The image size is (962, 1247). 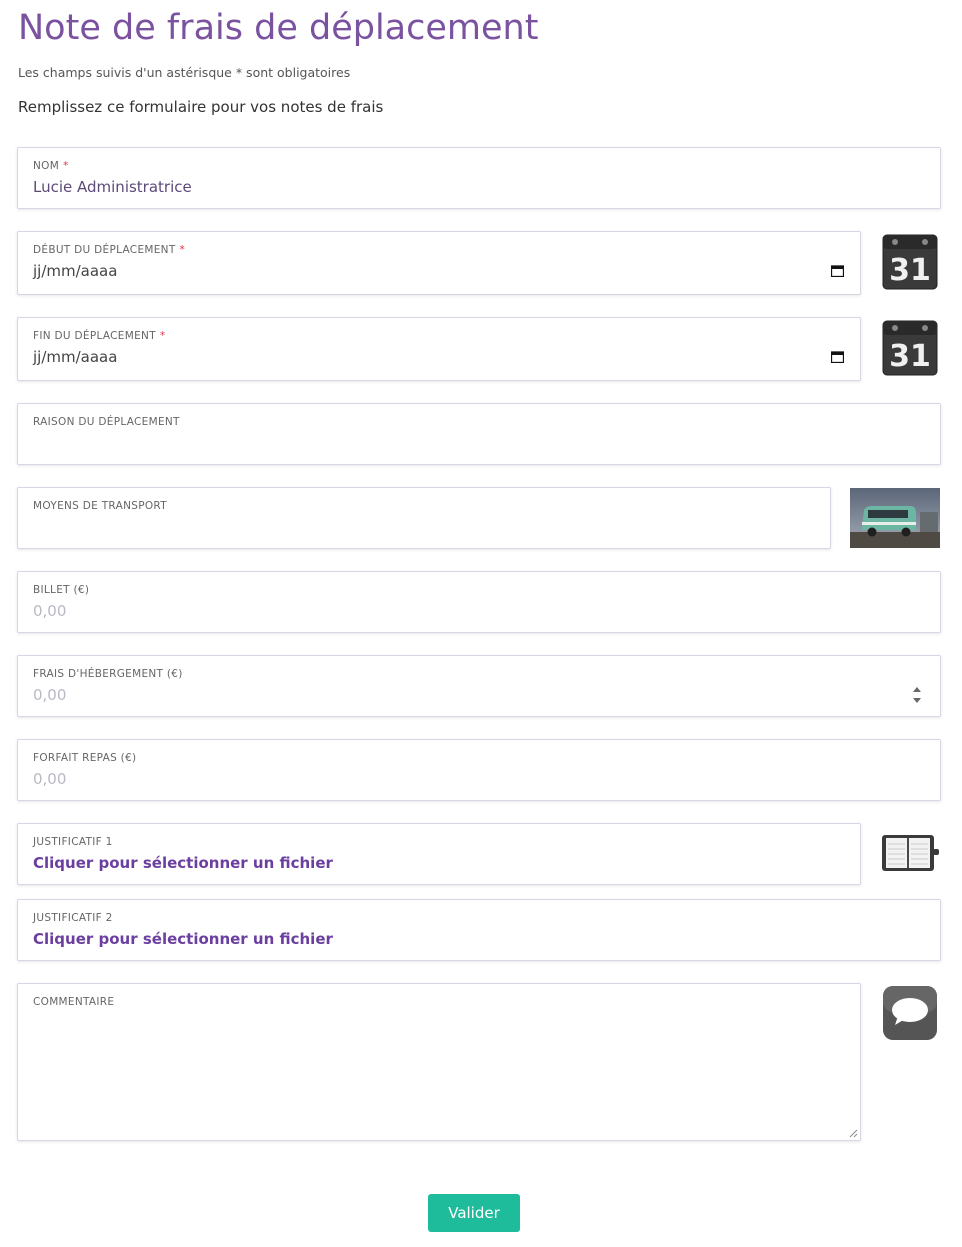 I want to click on page-title: Note de frais de déplacement, so click(x=278, y=28).